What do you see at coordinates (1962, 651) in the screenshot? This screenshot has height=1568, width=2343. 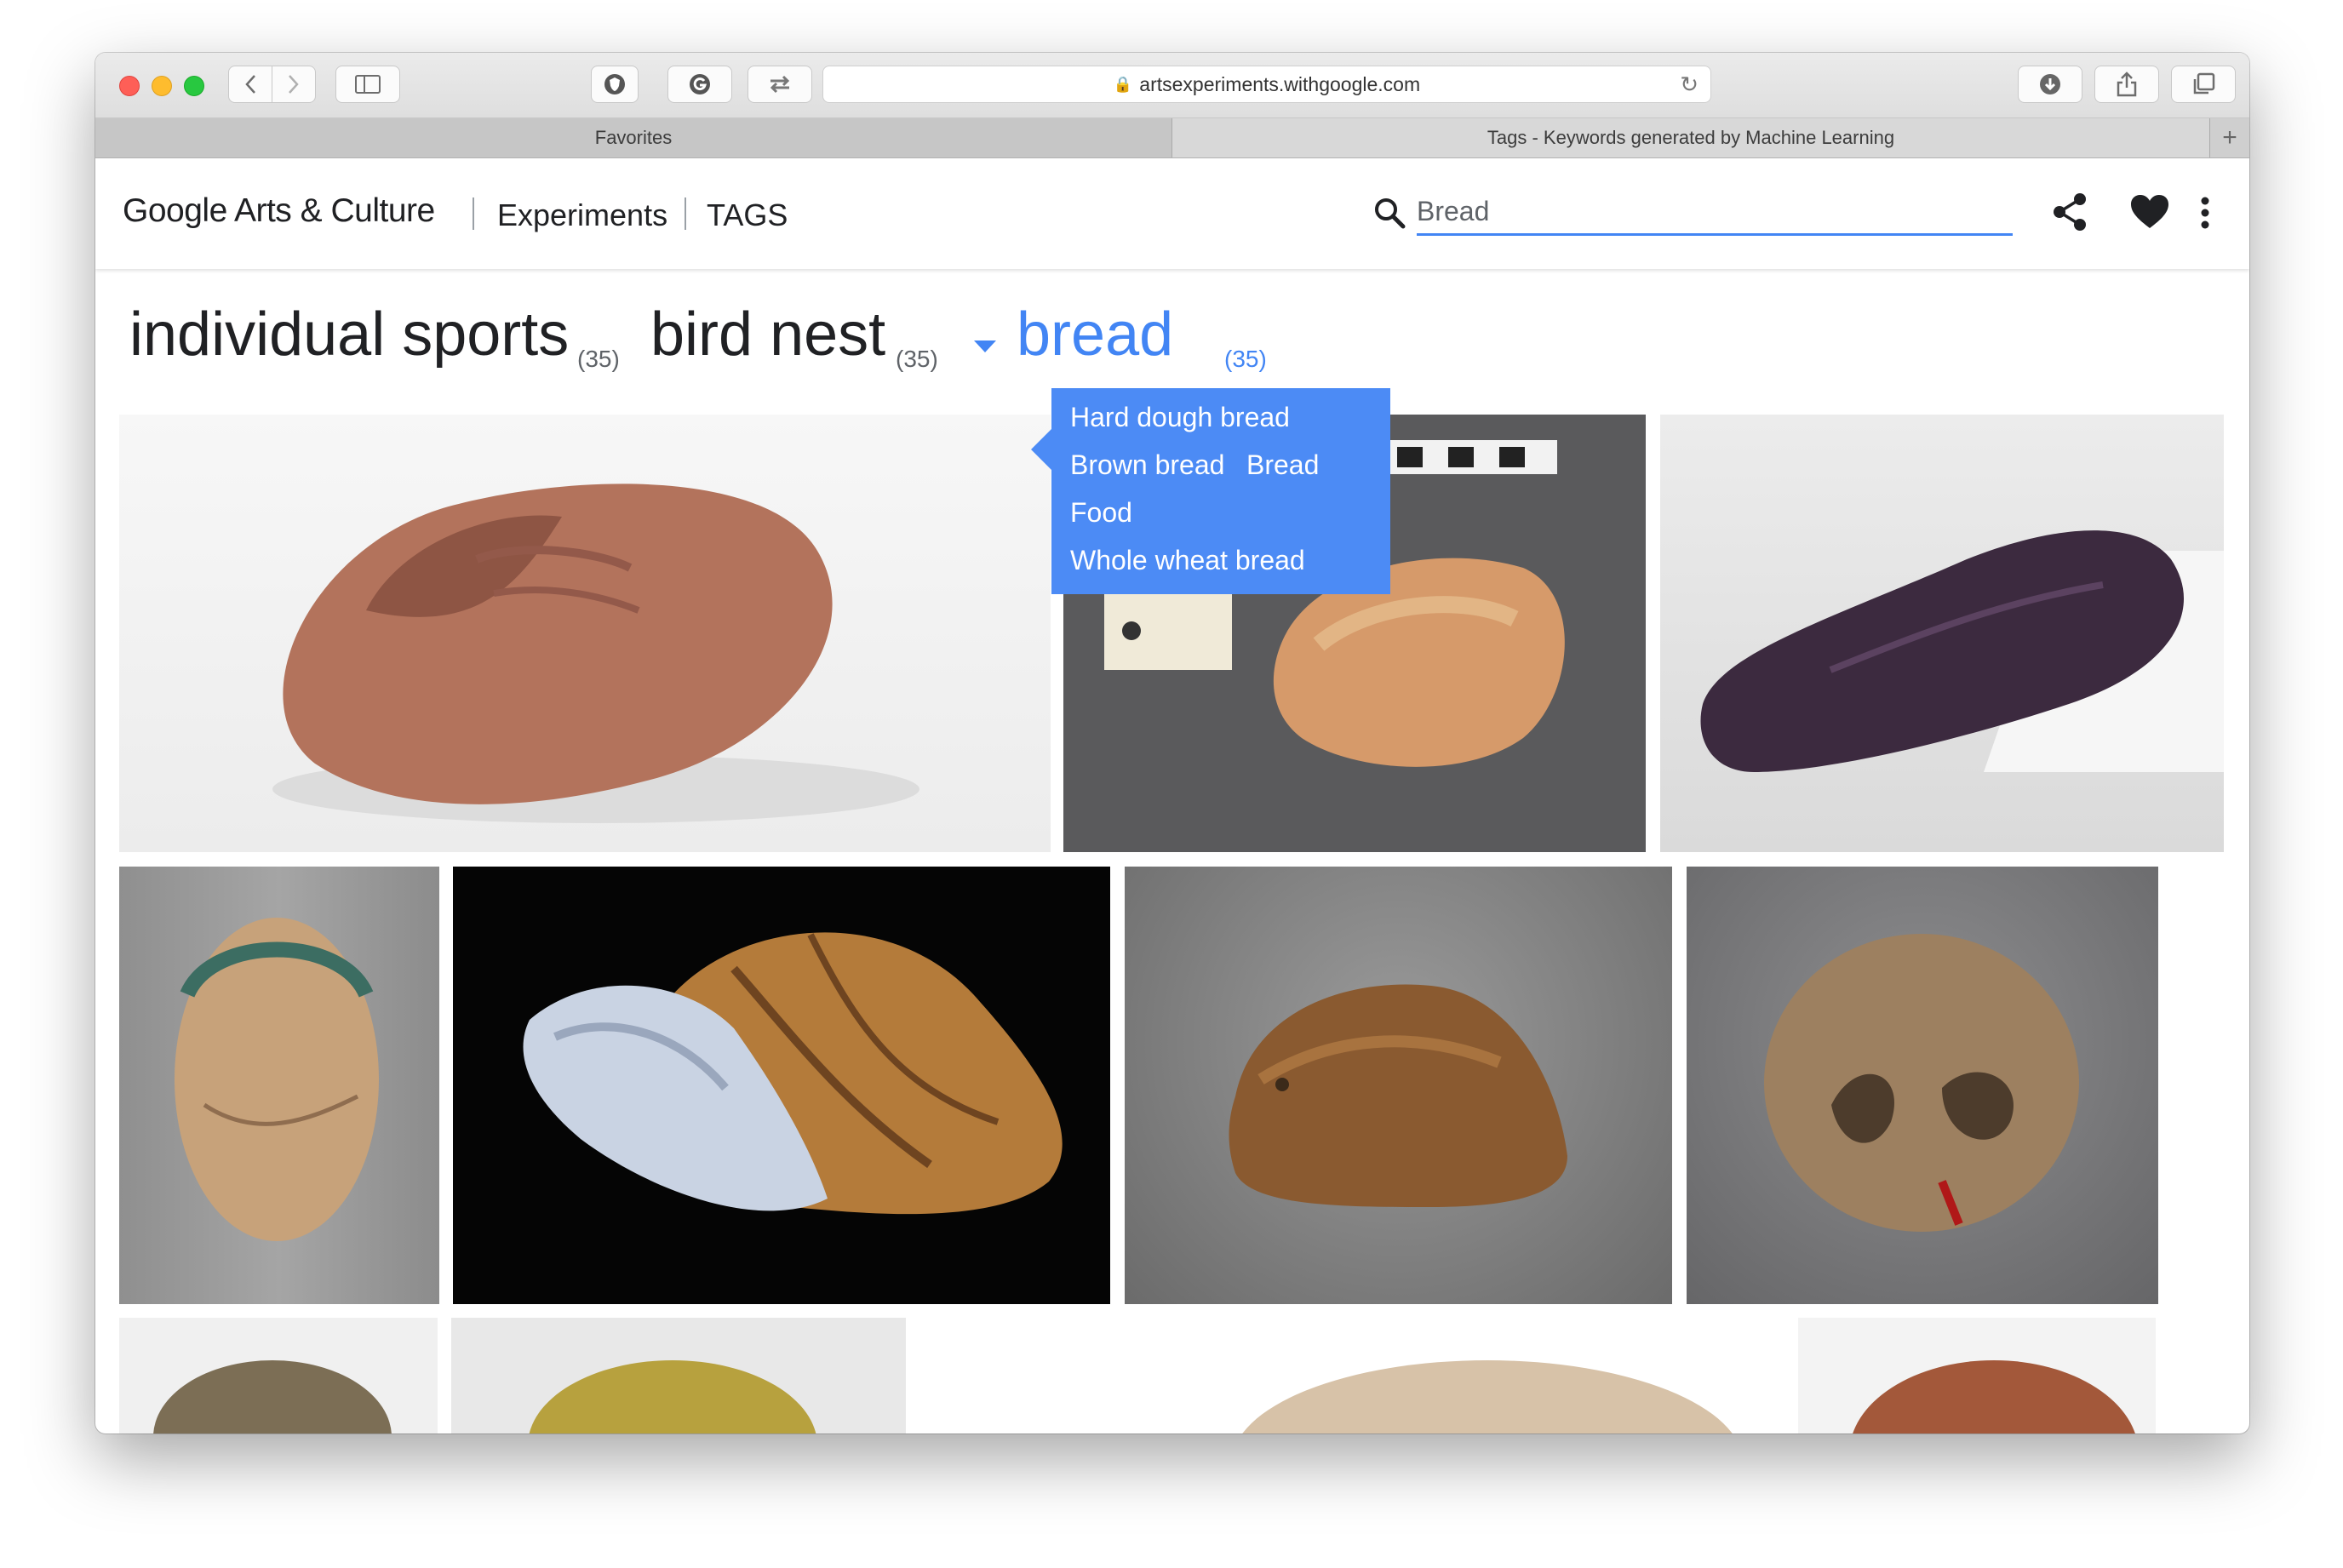 I see `purple-stone-image` at bounding box center [1962, 651].